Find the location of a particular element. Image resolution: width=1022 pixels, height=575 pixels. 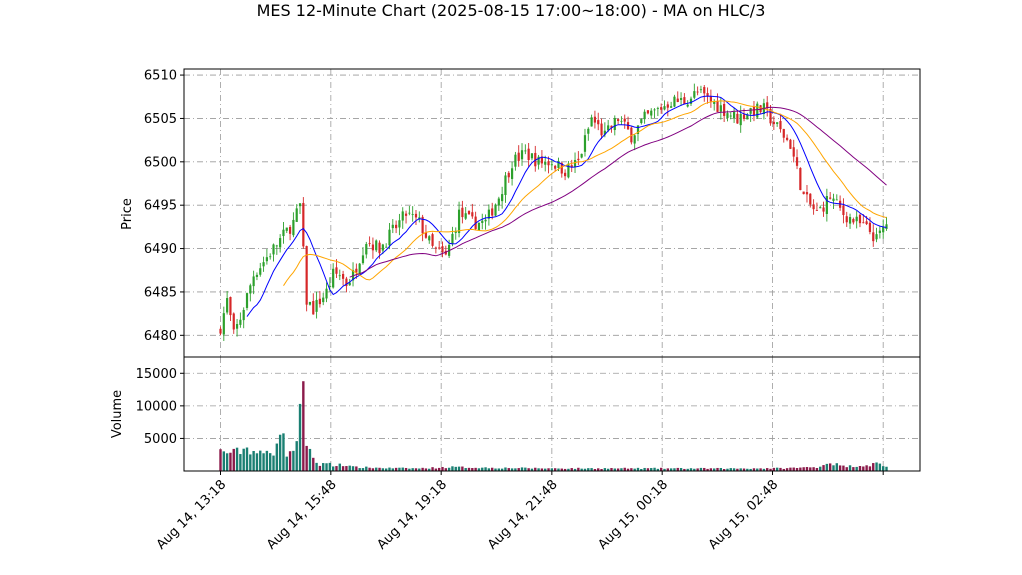

x-tick-label: Aug 14, 13:18 is located at coordinates (192, 515).